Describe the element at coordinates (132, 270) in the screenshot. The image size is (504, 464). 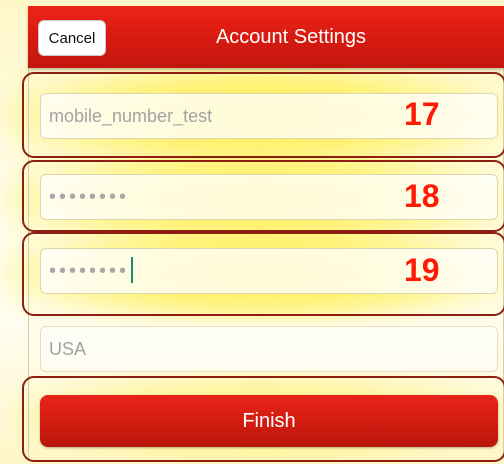
I see `text-caret` at that location.